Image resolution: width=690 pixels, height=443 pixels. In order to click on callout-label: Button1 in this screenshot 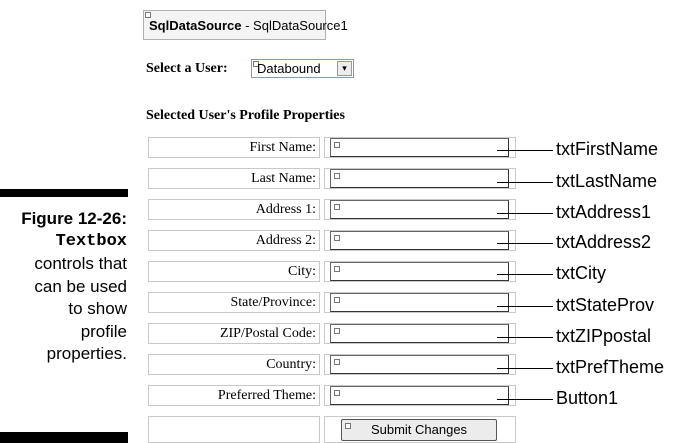, I will do `click(587, 398)`.